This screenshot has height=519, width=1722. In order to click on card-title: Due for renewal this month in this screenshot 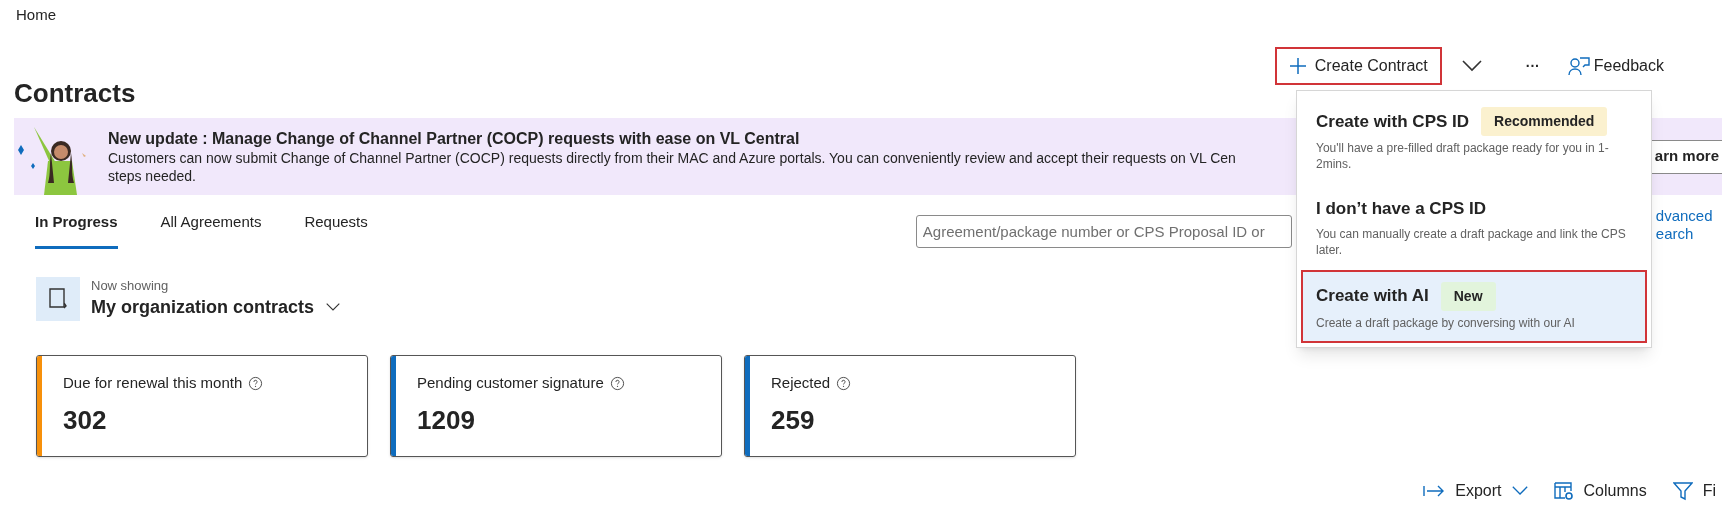, I will do `click(153, 383)`.